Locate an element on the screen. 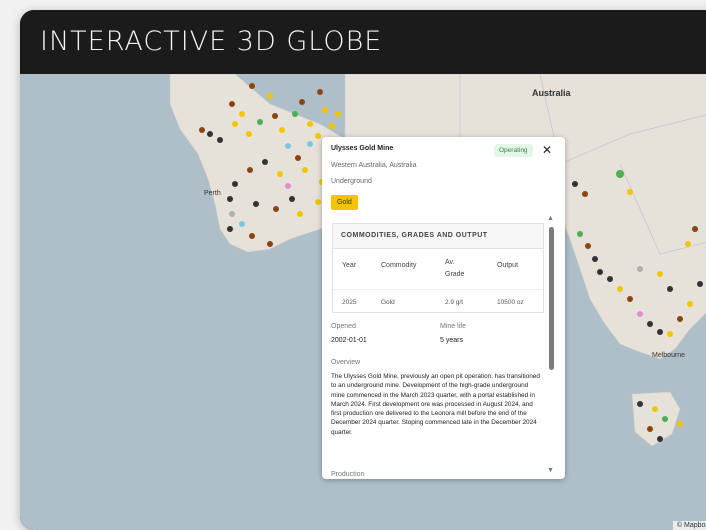 This screenshot has width=706, height=530. header-bar: INTERACTIVE 3D GLOBE is located at coordinates (363, 42).